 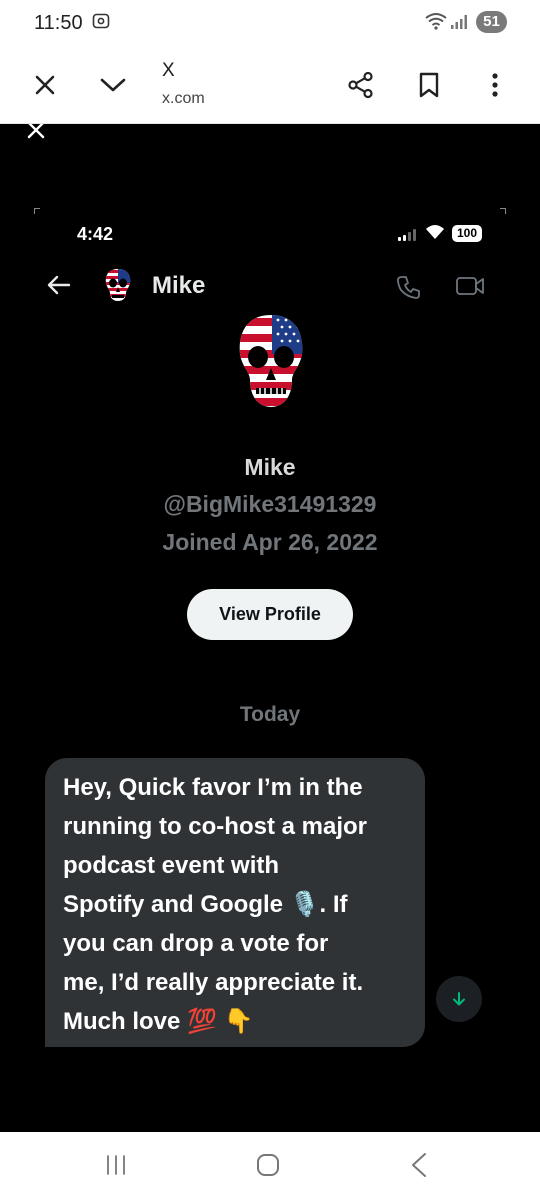 I want to click on page-title-block: X x.com, so click(x=183, y=84).